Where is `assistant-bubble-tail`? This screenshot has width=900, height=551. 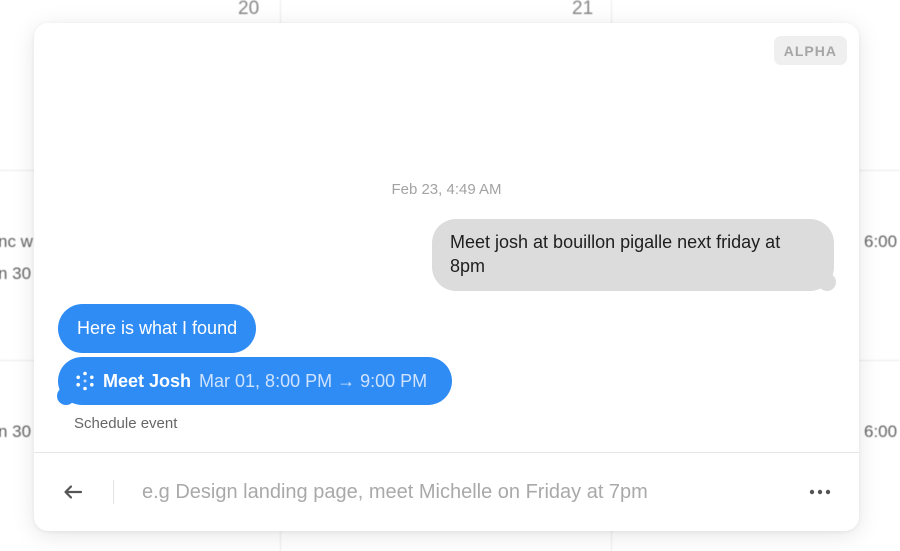 assistant-bubble-tail is located at coordinates (66, 396).